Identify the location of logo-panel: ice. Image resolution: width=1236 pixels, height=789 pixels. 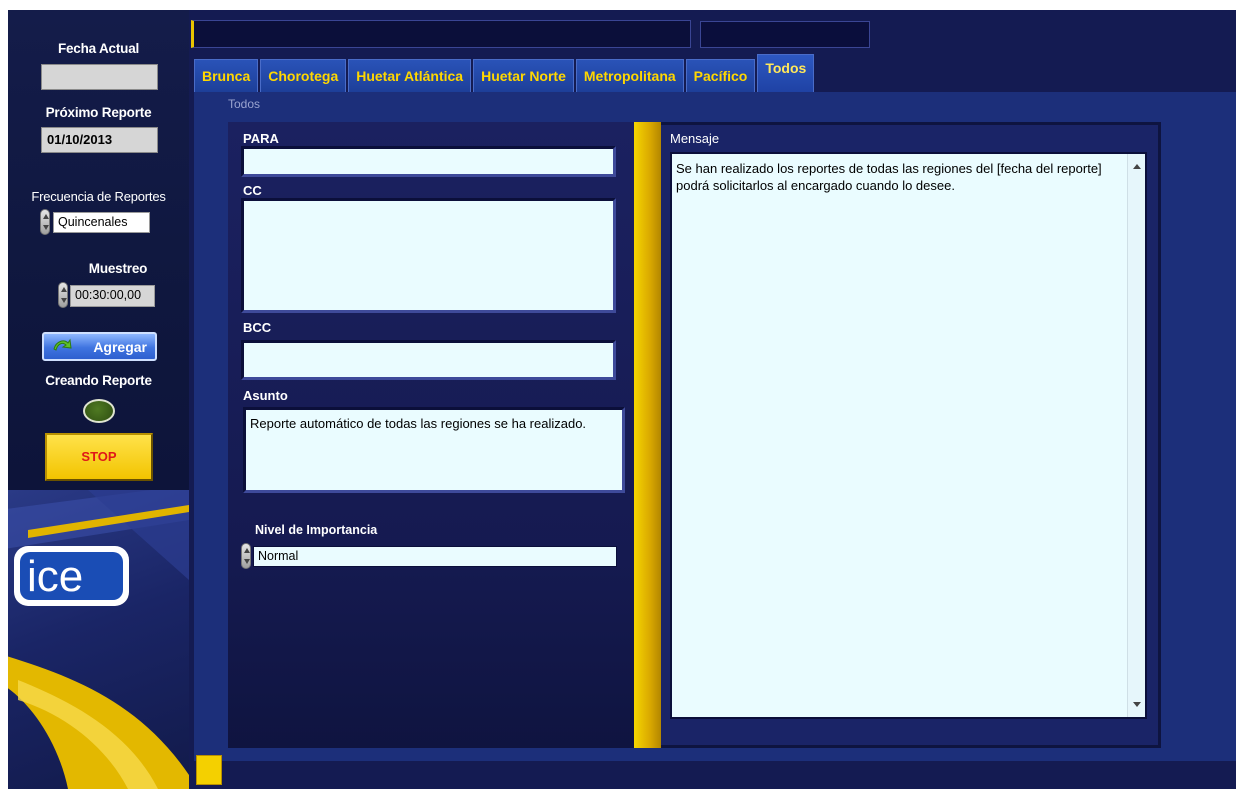
(98, 639).